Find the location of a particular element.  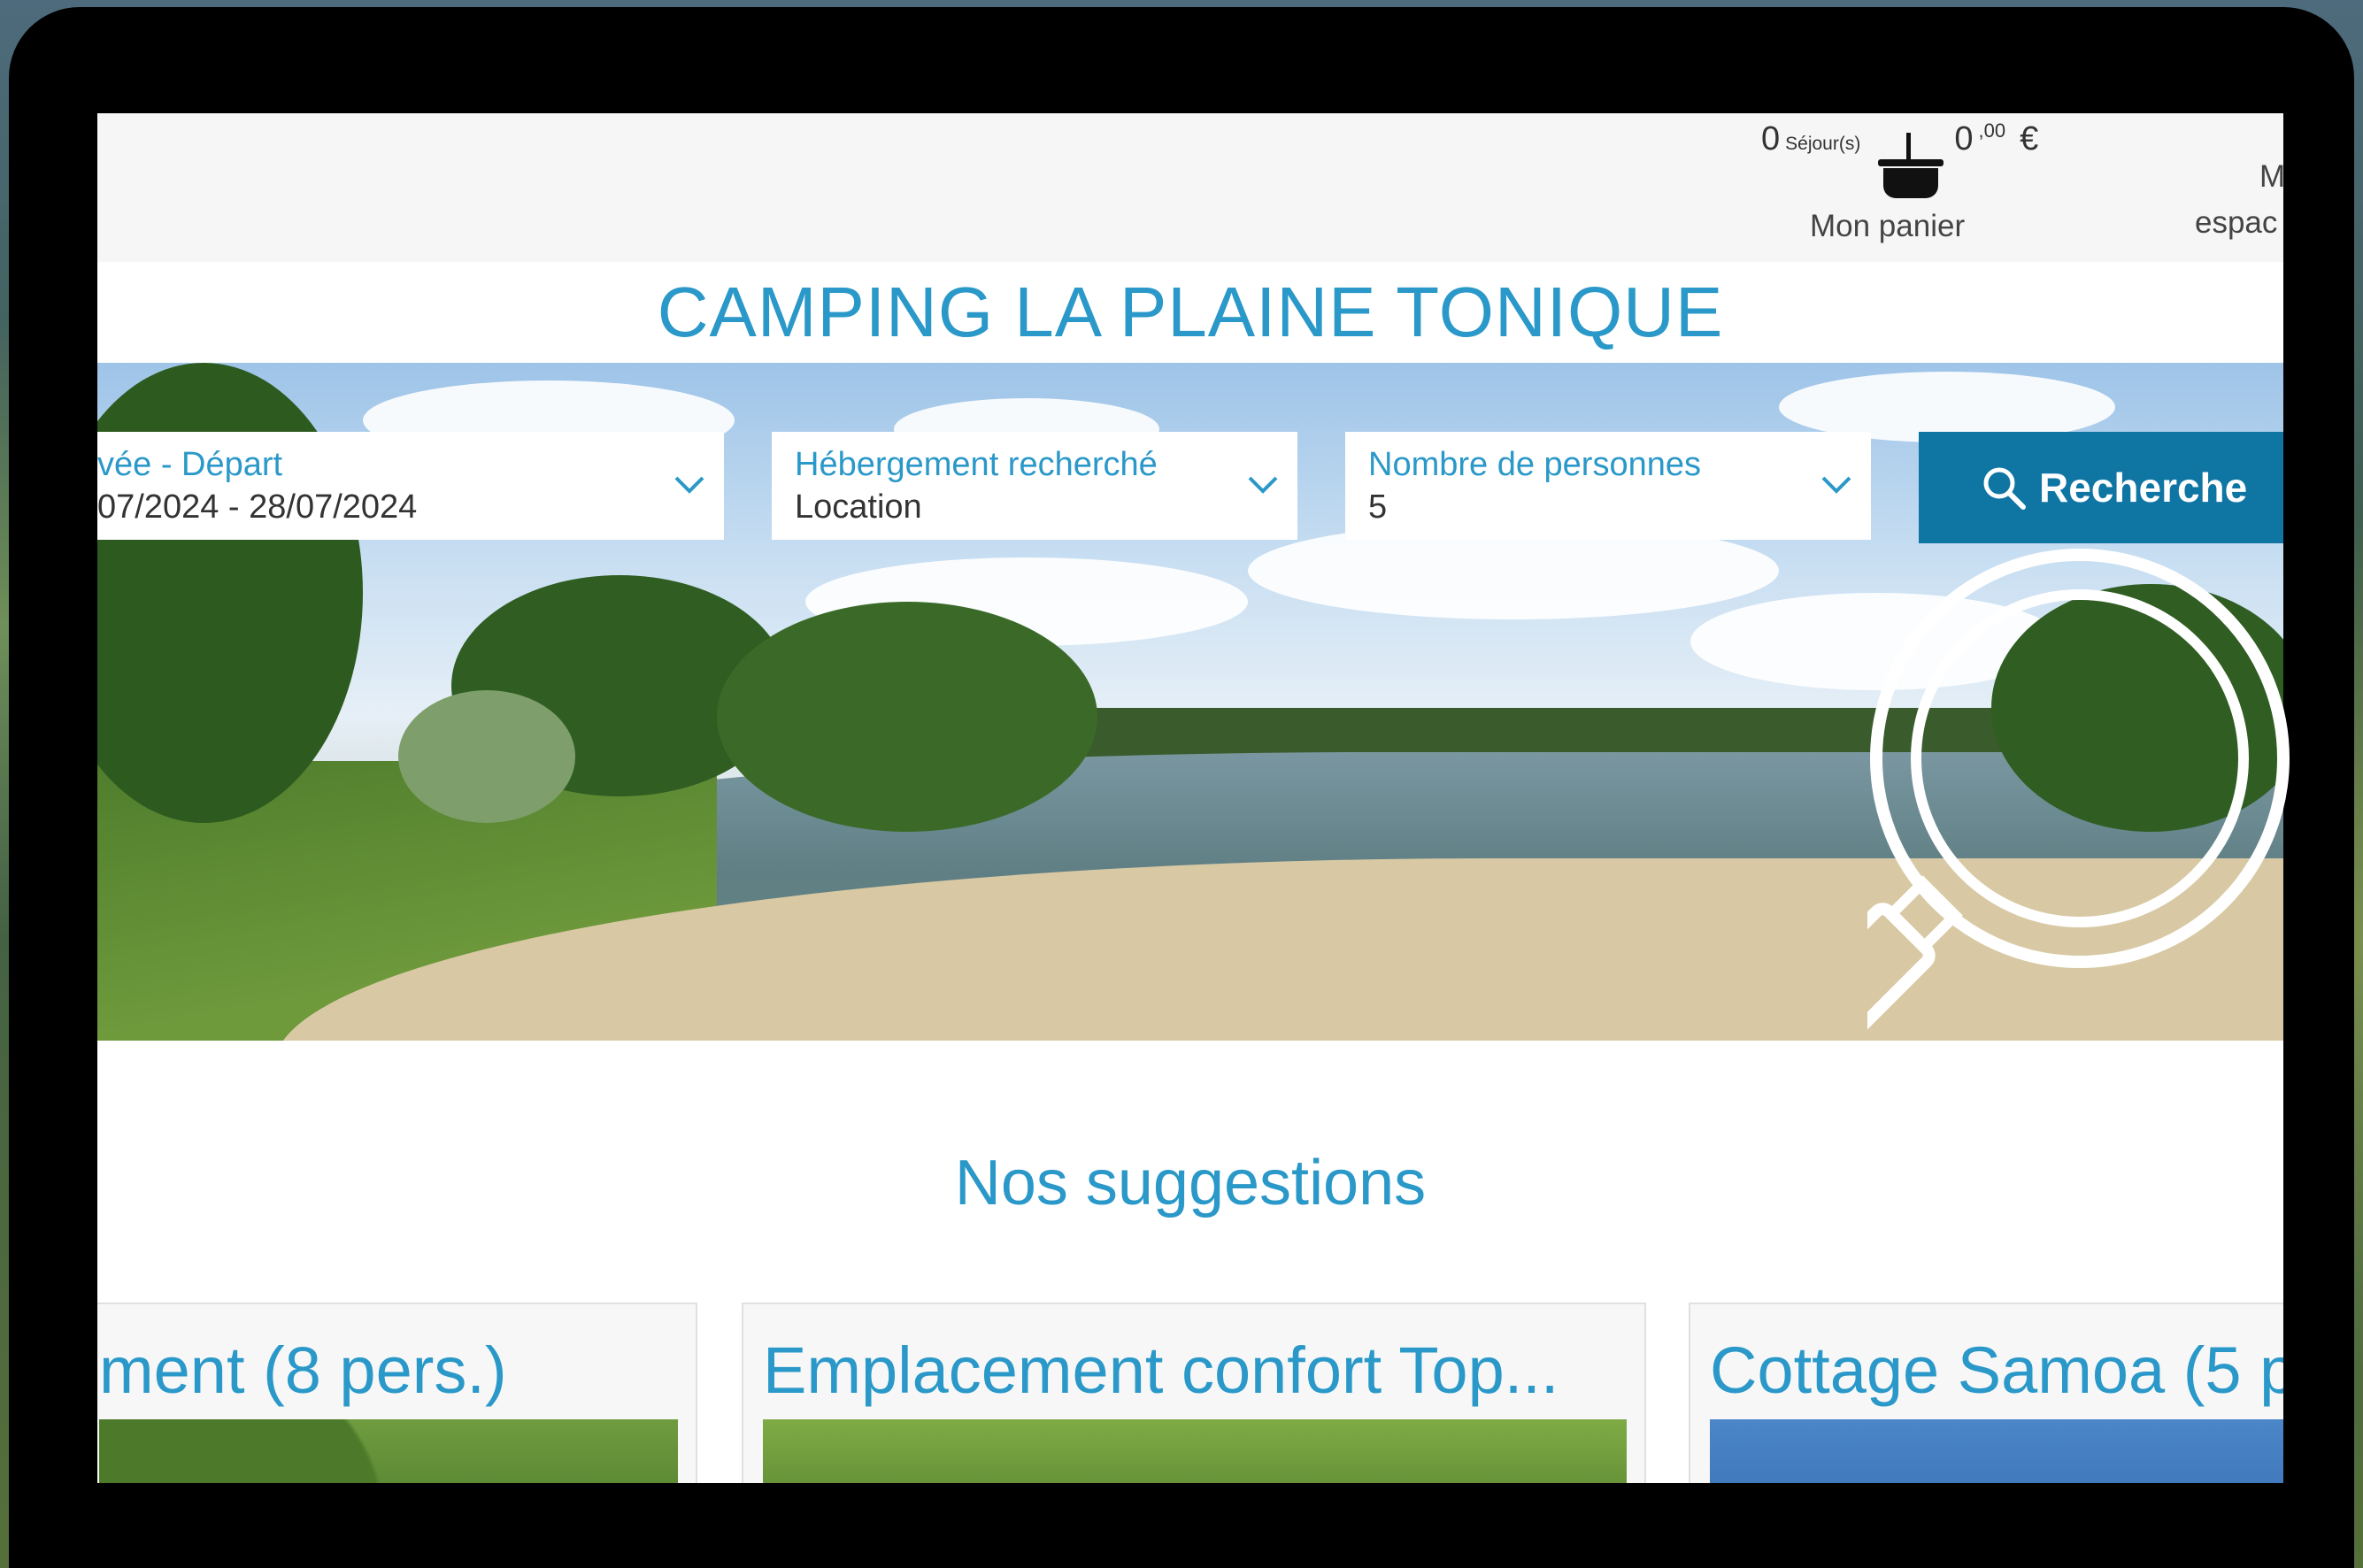

lodging-label: Hébergement recherché is located at coordinates (976, 464).